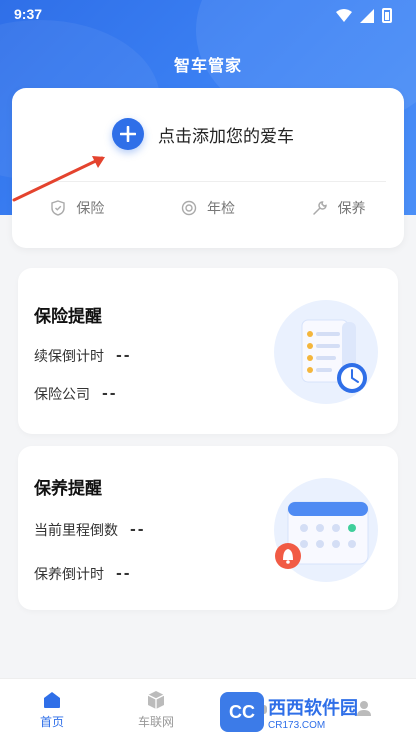 Image resolution: width=416 pixels, height=740 pixels. Describe the element at coordinates (367, 15) in the screenshot. I see `signal-icon` at that location.